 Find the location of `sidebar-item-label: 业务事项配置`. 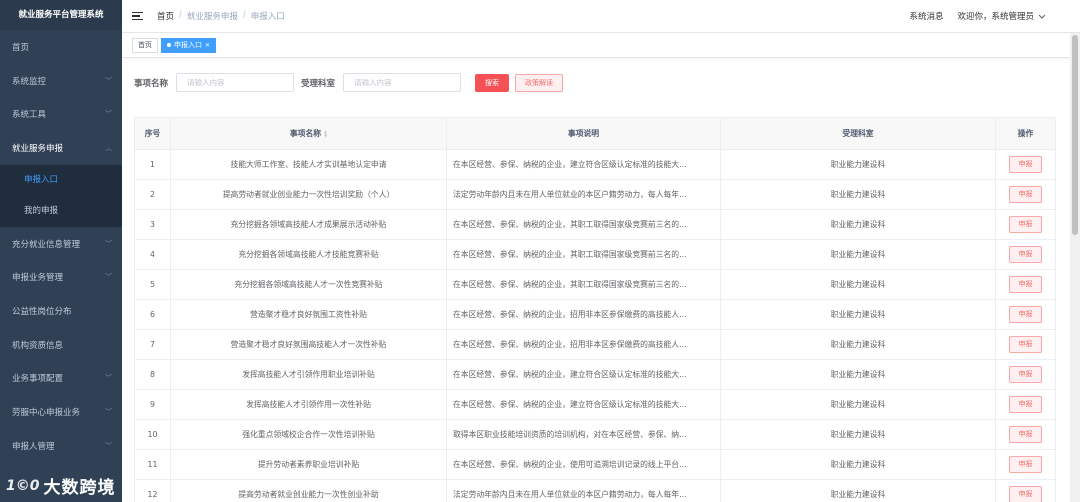

sidebar-item-label: 业务事项配置 is located at coordinates (38, 379).